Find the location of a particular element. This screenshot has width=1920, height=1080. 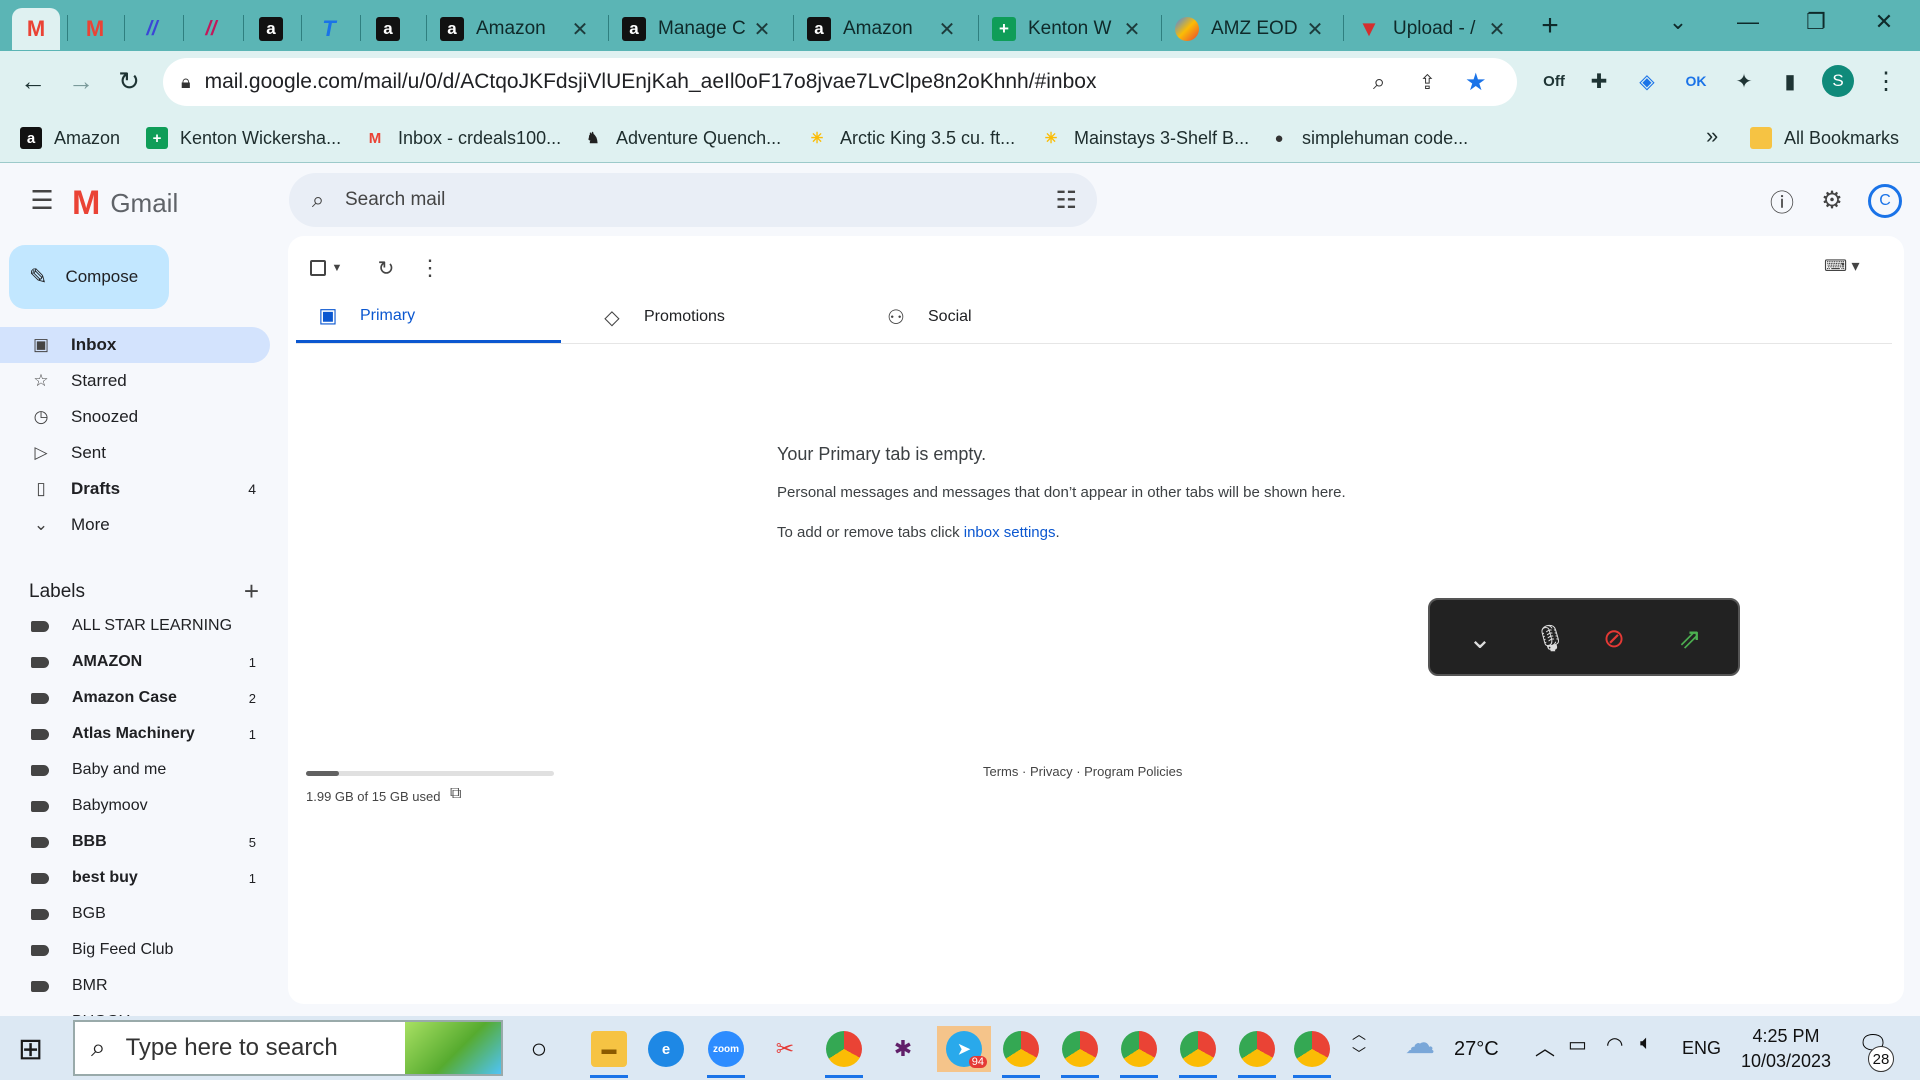

select-all-checkbox: ▼ is located at coordinates (326, 268).